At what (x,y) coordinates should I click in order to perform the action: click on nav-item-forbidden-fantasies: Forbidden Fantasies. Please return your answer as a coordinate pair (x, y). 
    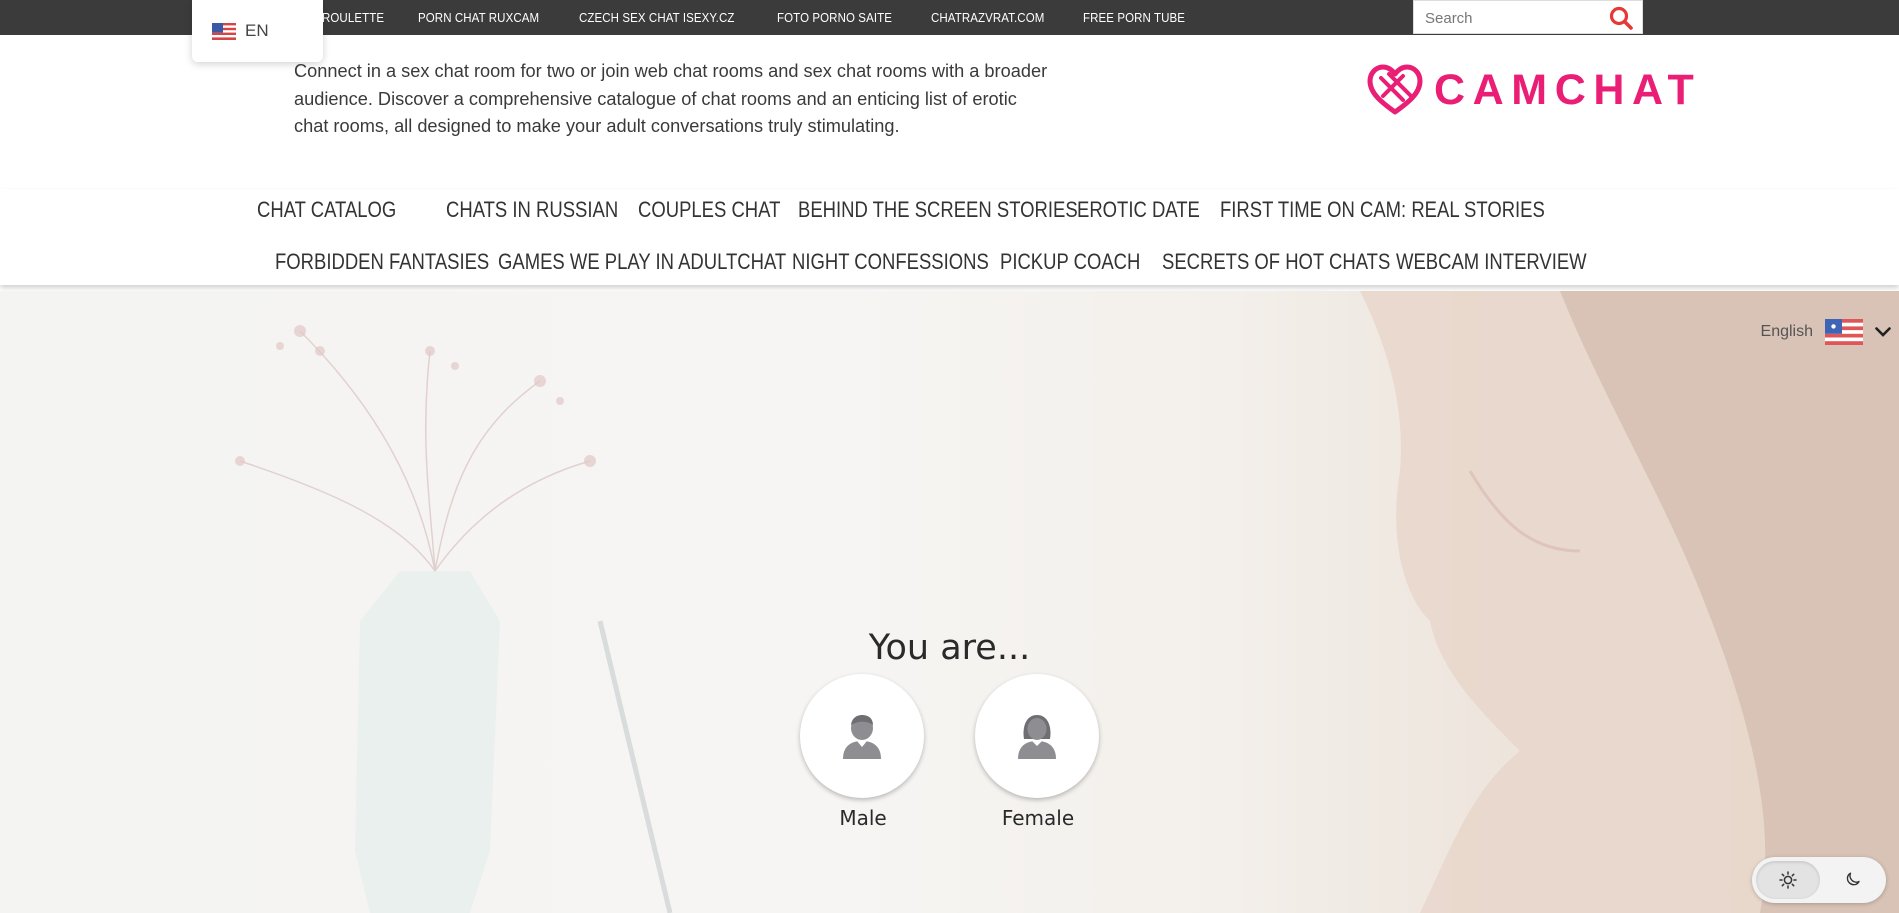
    Looking at the image, I should click on (382, 262).